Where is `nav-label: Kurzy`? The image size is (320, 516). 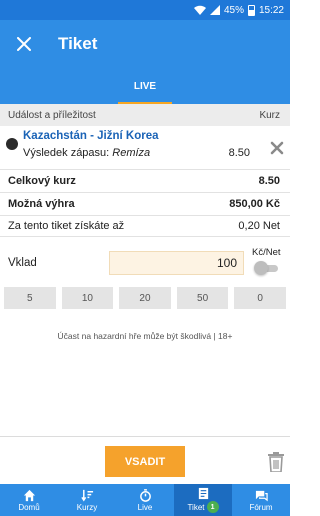
nav-label: Kurzy is located at coordinates (87, 507).